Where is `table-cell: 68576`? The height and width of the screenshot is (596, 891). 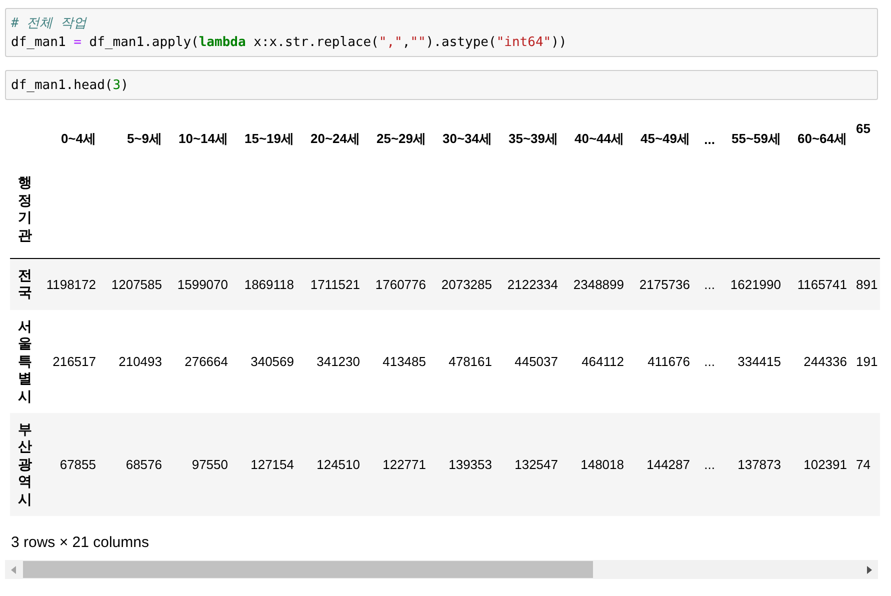 table-cell: 68576 is located at coordinates (134, 464).